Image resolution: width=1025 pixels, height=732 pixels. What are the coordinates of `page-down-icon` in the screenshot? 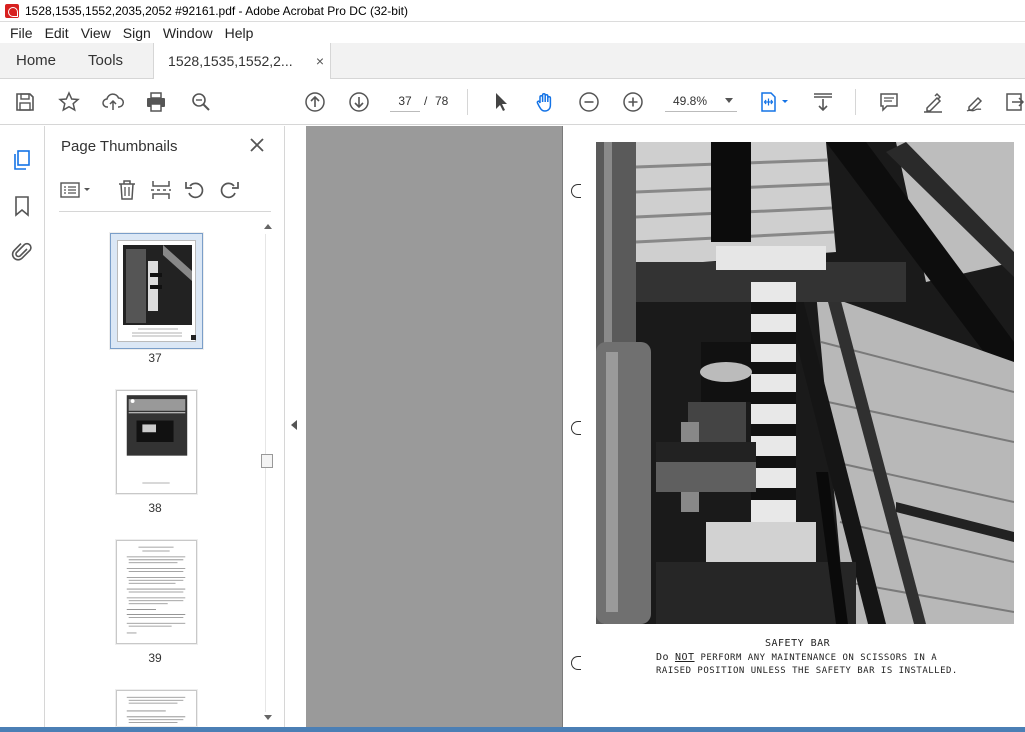 It's located at (359, 102).